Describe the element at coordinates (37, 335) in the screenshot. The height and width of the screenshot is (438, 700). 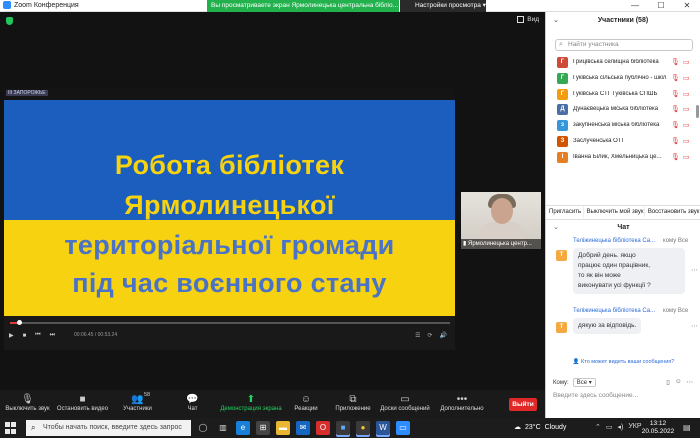
I see `skip-back-icon: ⏮` at that location.